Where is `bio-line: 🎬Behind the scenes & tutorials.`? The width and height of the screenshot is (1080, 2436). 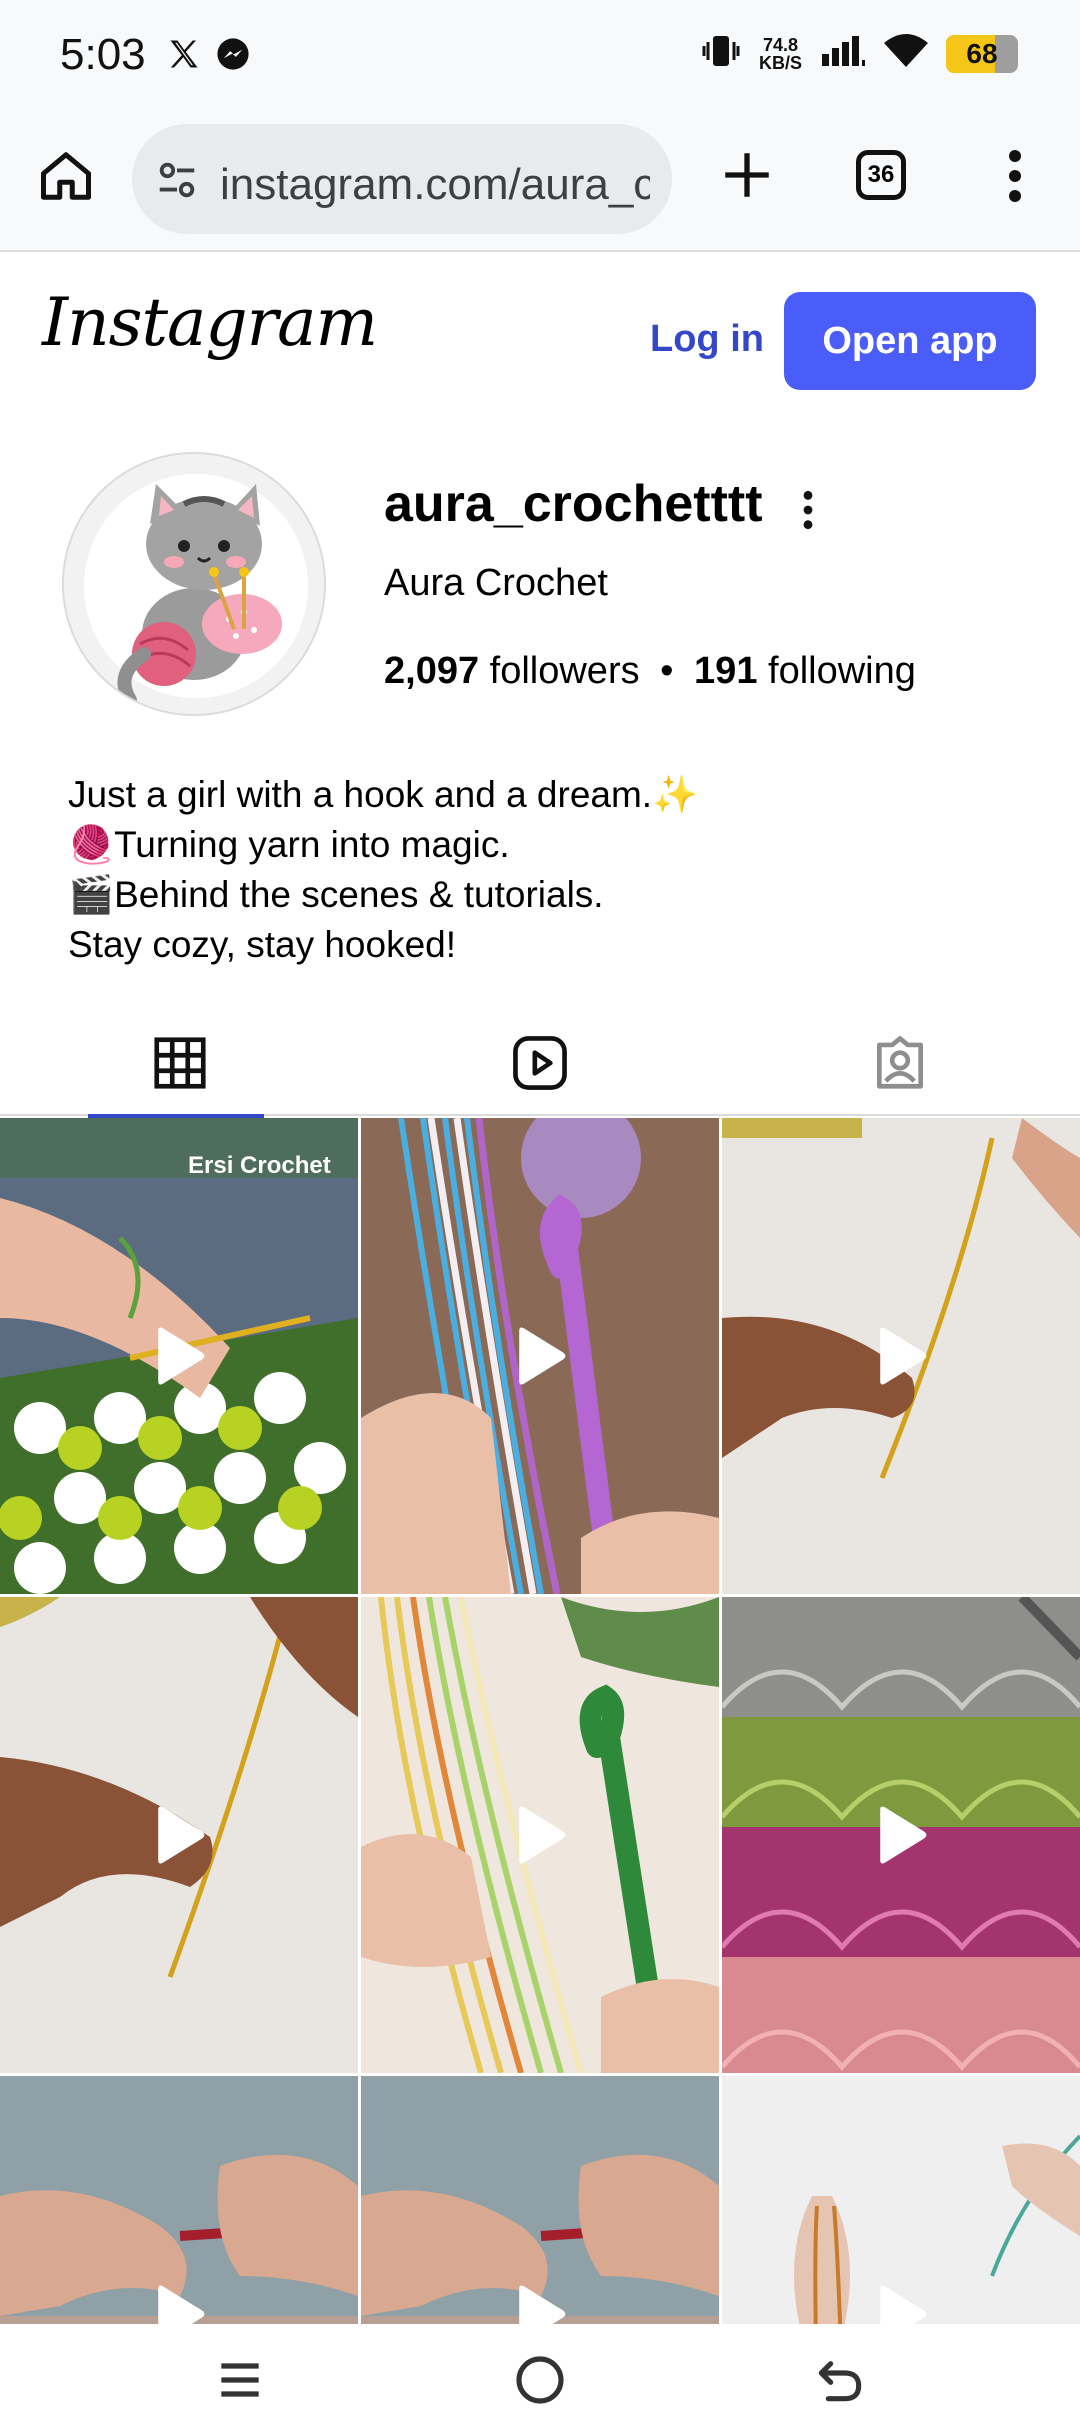 bio-line: 🎬Behind the scenes & tutorials. is located at coordinates (336, 894).